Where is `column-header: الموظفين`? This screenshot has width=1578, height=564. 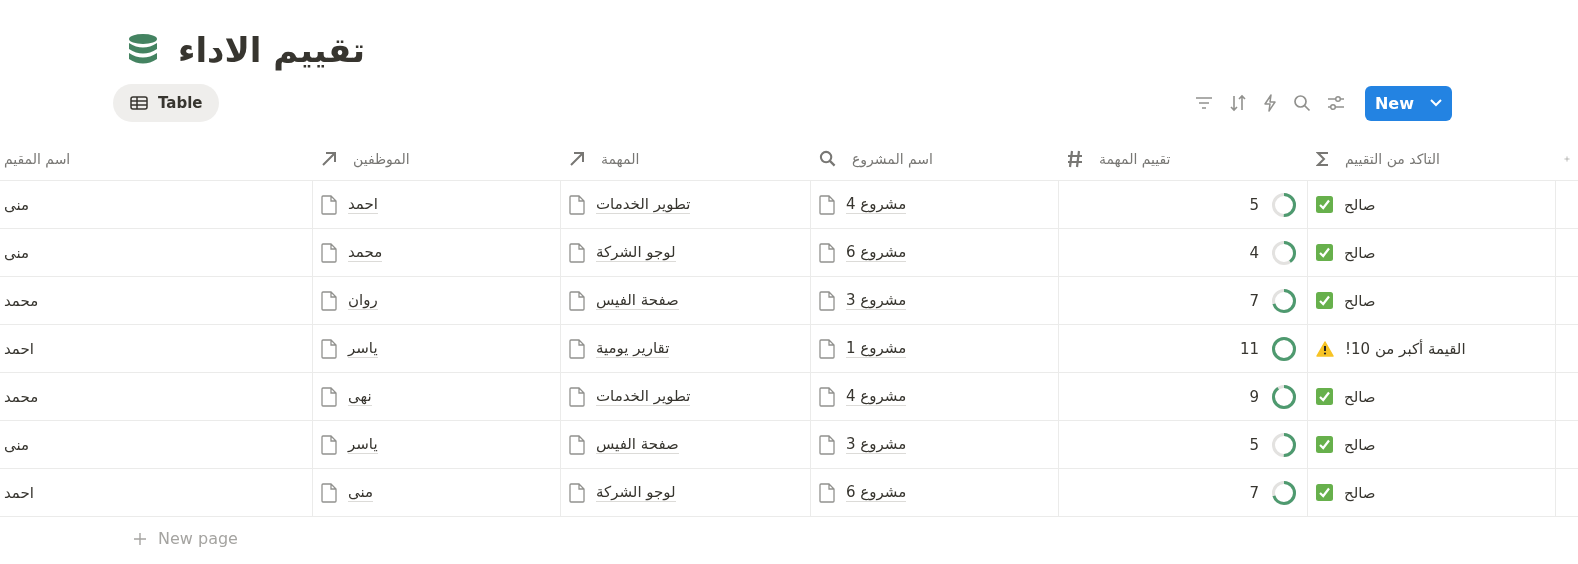 column-header: الموظفين is located at coordinates (381, 158).